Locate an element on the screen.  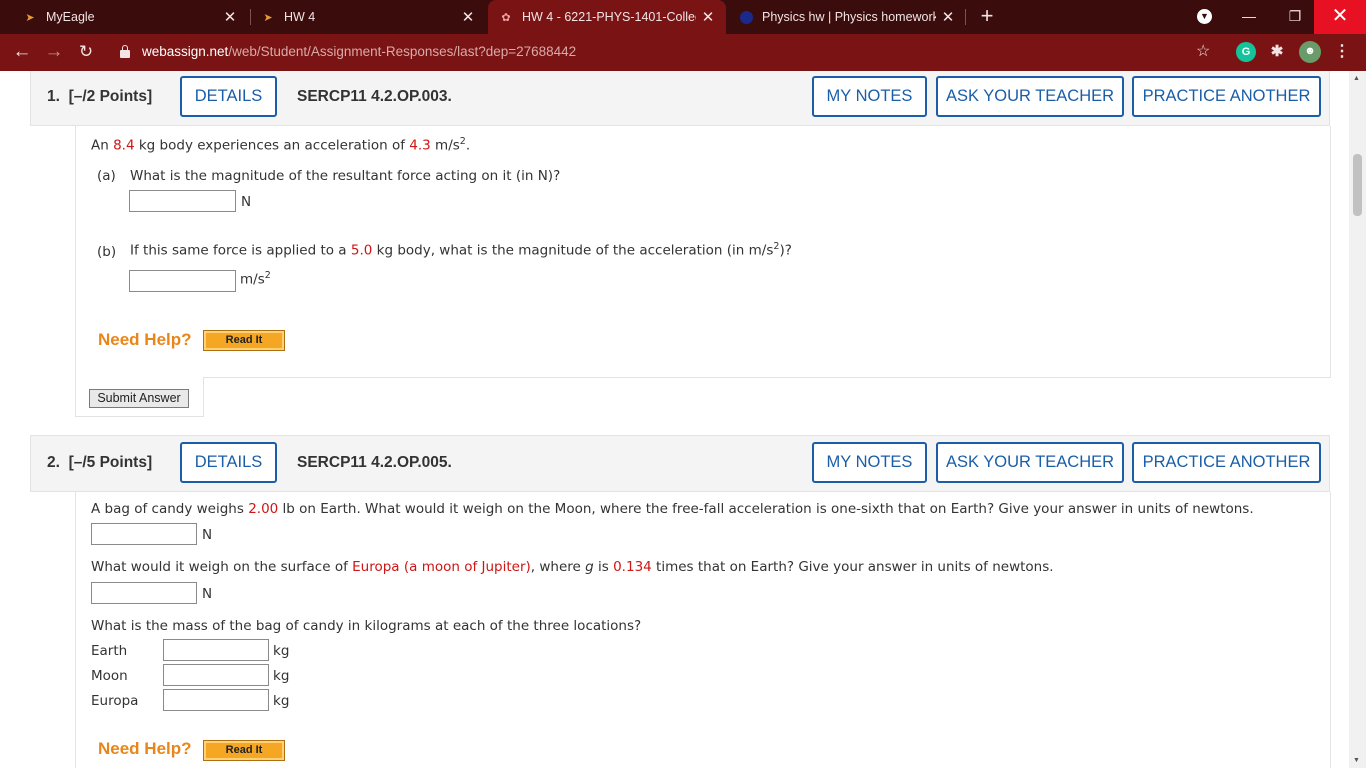
part-b-unit: m/s2 is located at coordinates (255, 279).